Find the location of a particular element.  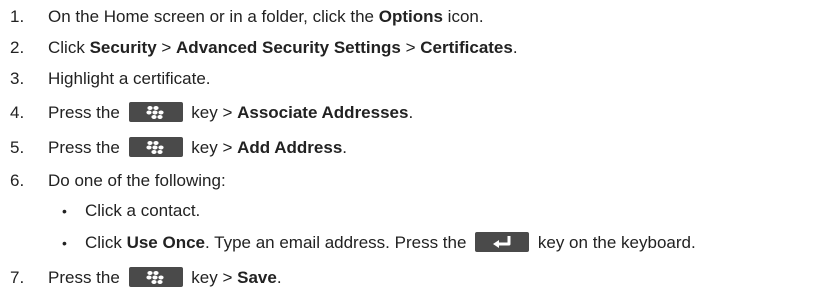

step-number: 6. is located at coordinates (17, 180).